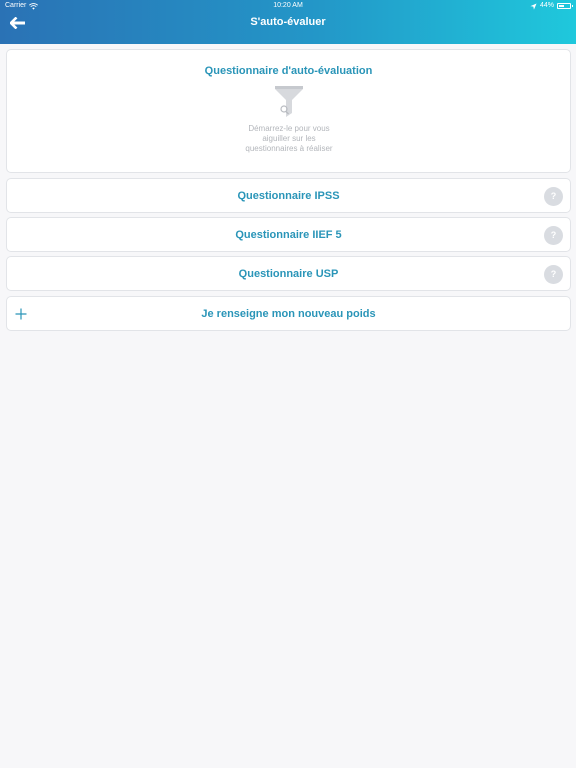 Image resolution: width=576 pixels, height=768 pixels. I want to click on description-line-1: Démarrez-le pour vous, so click(289, 128).